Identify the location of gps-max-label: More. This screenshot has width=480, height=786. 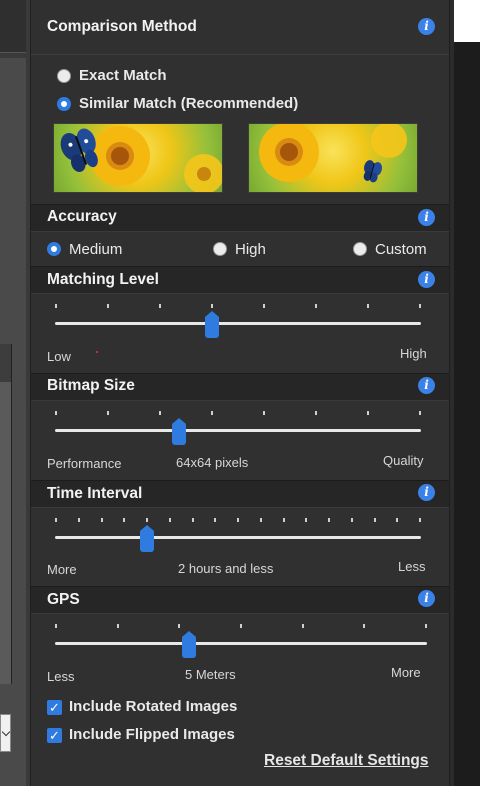
(406, 672).